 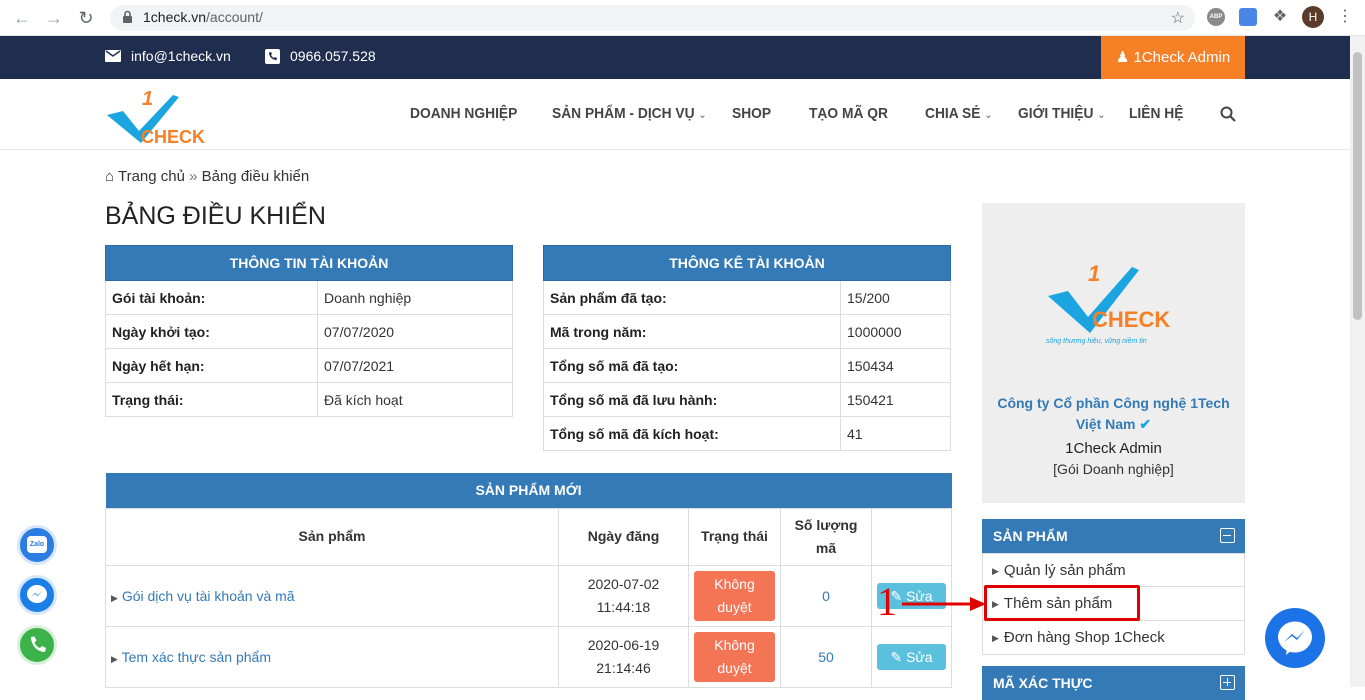 I want to click on row-value: 07/07/2020, so click(x=415, y=331).